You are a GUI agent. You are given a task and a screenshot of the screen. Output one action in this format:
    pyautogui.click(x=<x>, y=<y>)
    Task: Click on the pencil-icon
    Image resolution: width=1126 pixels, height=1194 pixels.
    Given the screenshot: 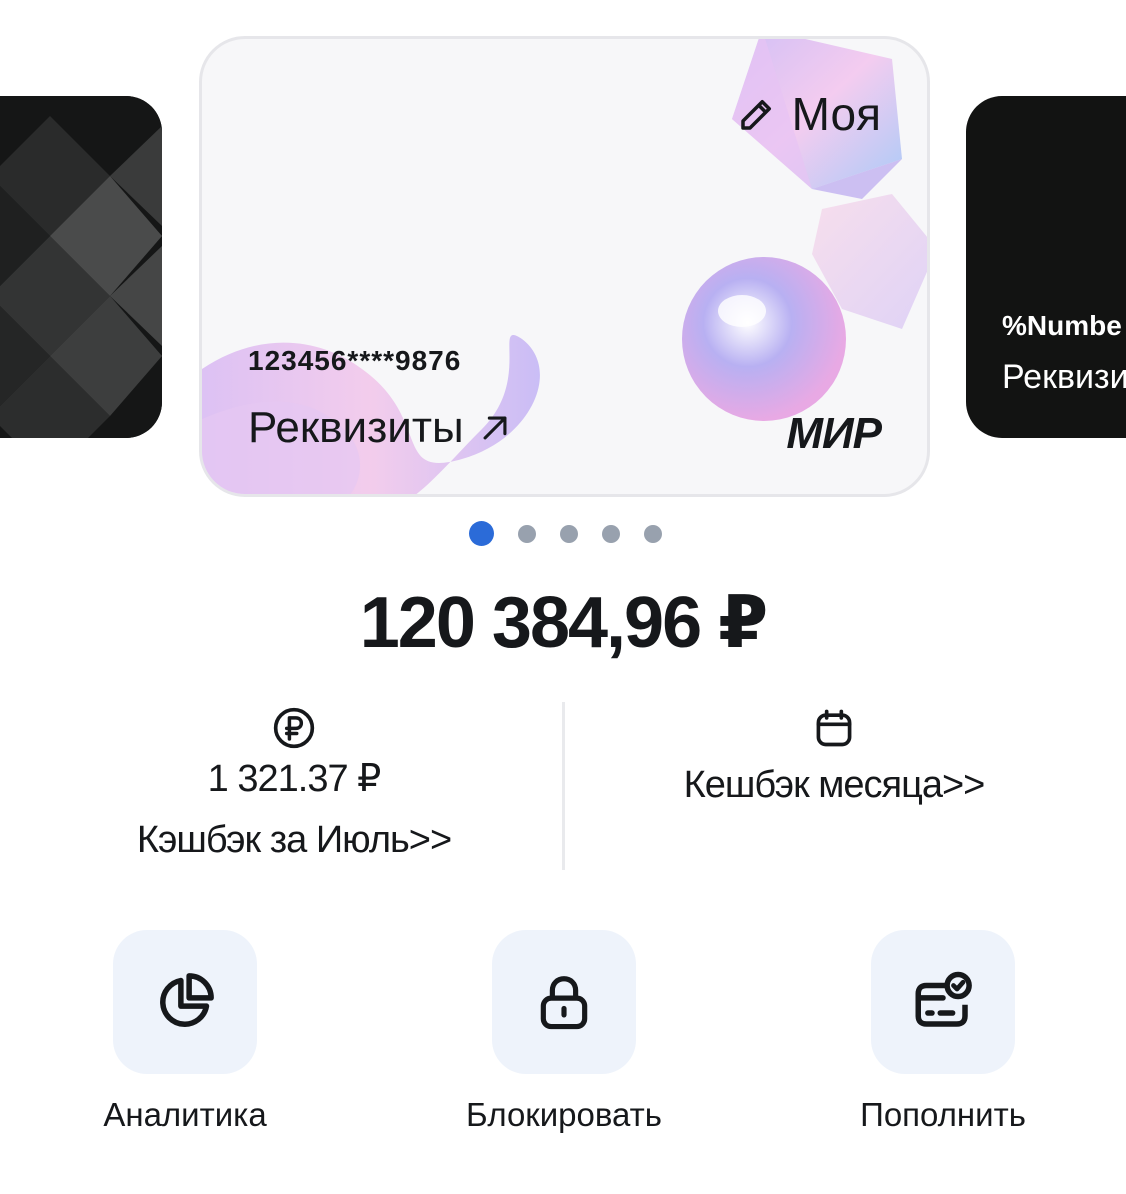 What is the action you would take?
    pyautogui.click(x=755, y=115)
    